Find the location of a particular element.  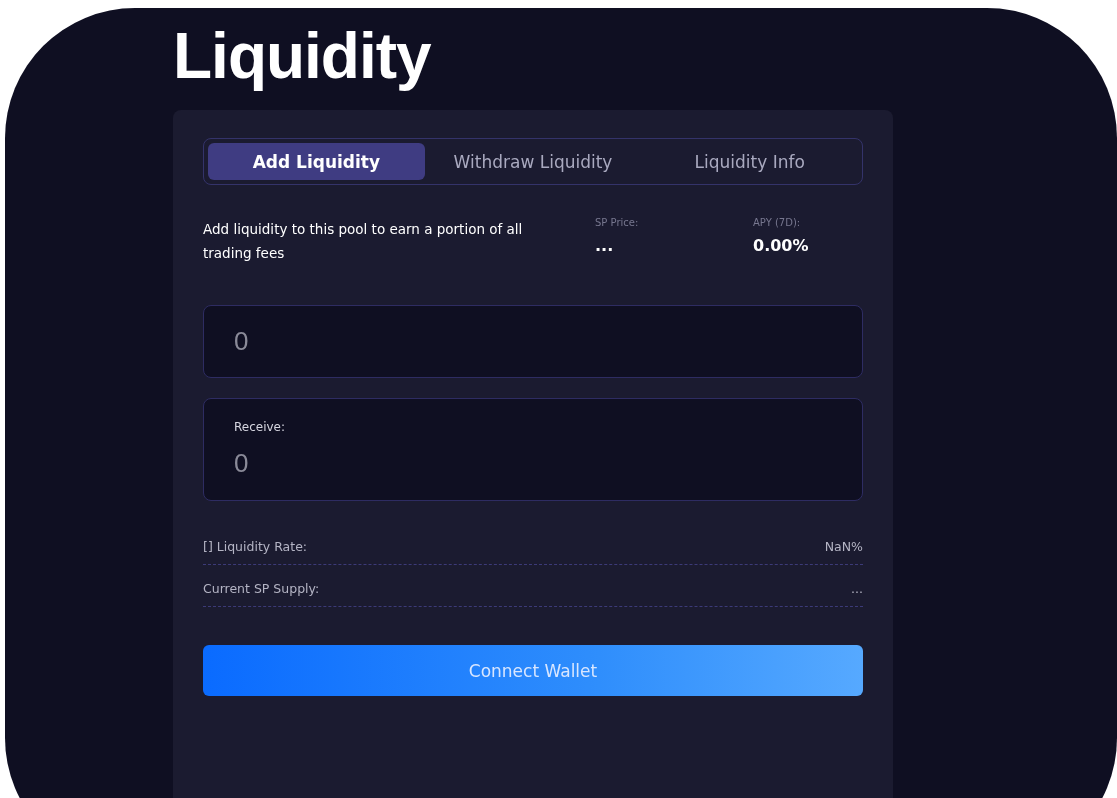

tab: Withdraw Liquidity is located at coordinates (533, 161).